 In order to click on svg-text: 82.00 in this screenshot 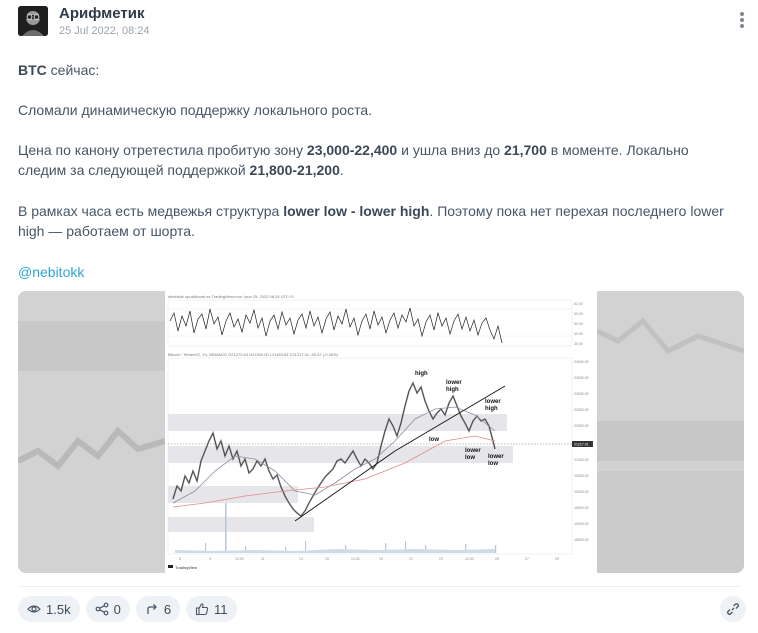, I will do `click(578, 304)`.